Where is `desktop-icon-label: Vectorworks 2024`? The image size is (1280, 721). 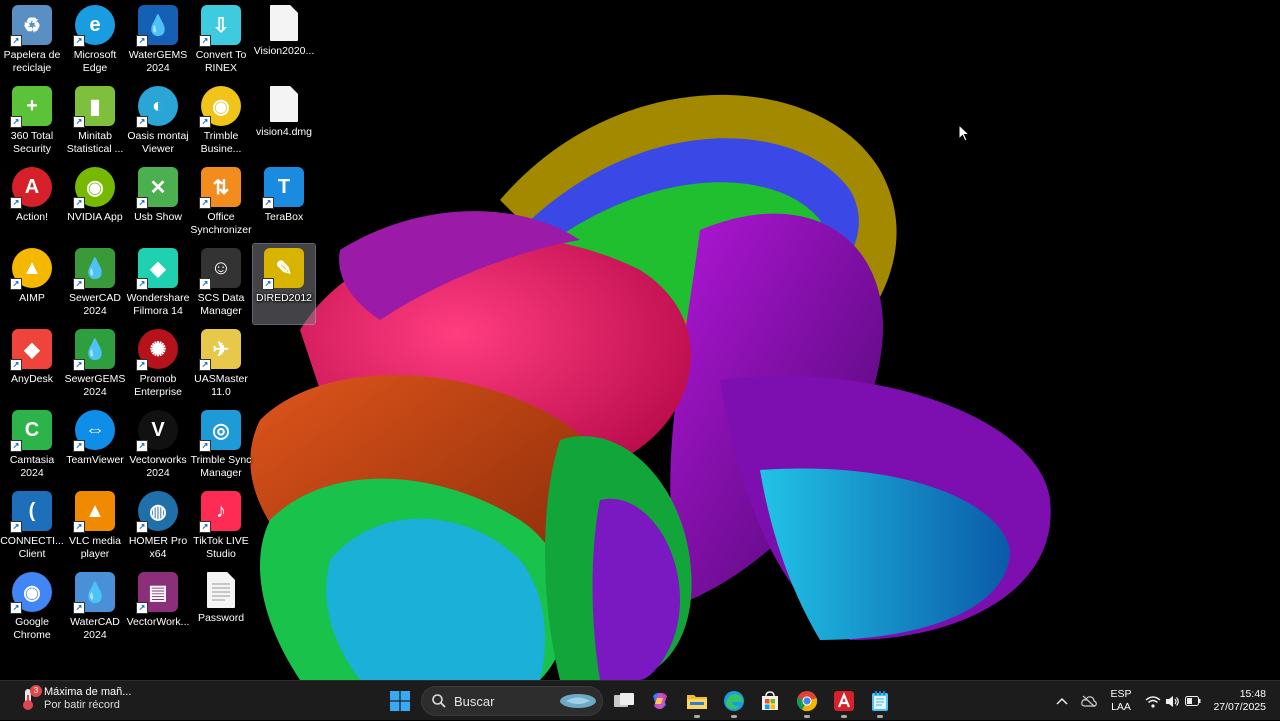 desktop-icon-label: Vectorworks 2024 is located at coordinates (158, 466).